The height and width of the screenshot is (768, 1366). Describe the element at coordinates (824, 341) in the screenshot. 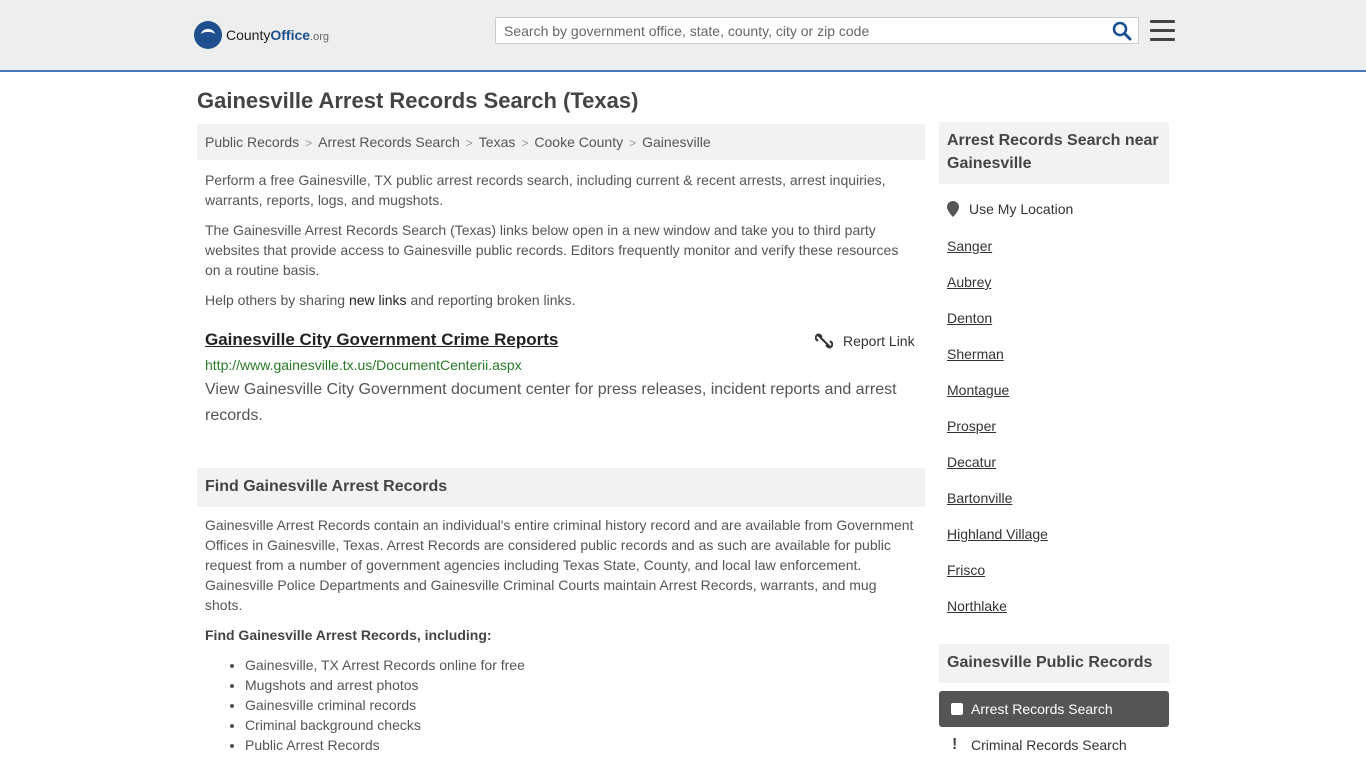

I see `broken-link-icon` at that location.